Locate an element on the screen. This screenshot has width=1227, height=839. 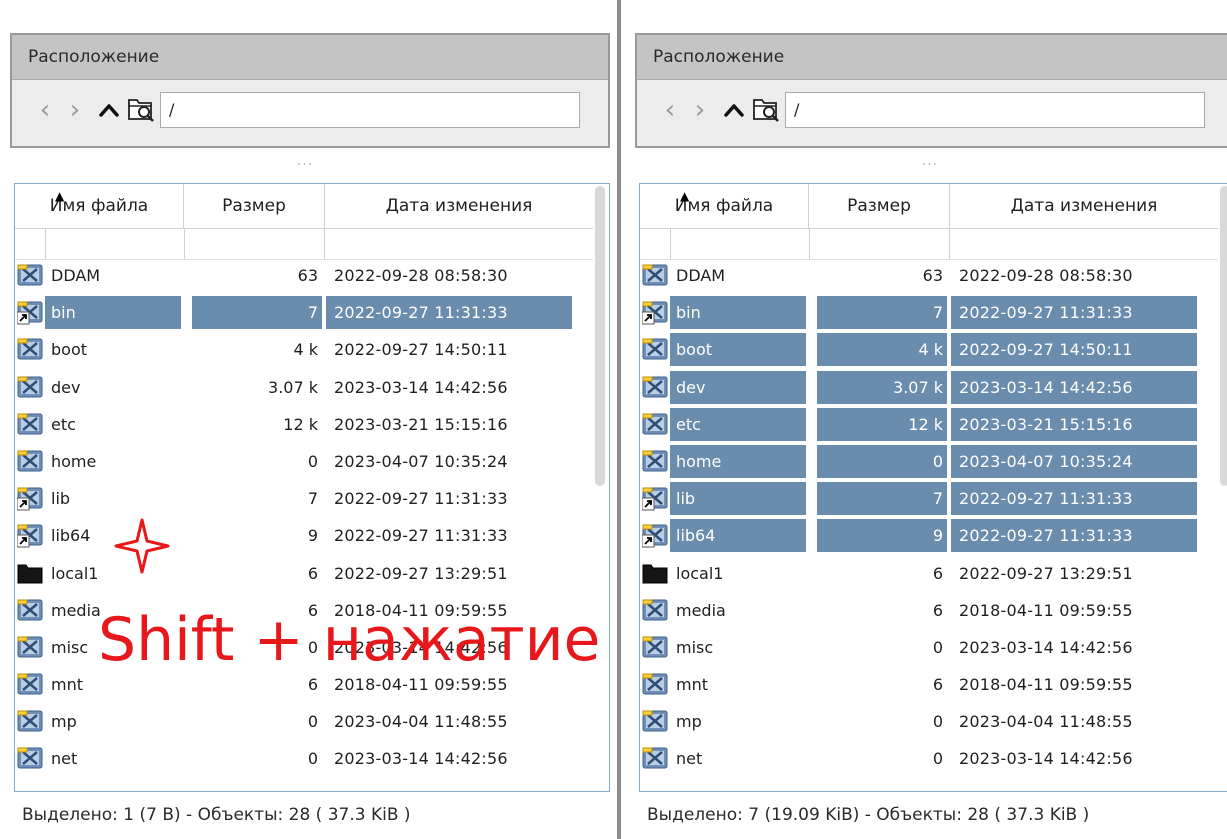
column-name-label: Имя файла is located at coordinates (724, 206).